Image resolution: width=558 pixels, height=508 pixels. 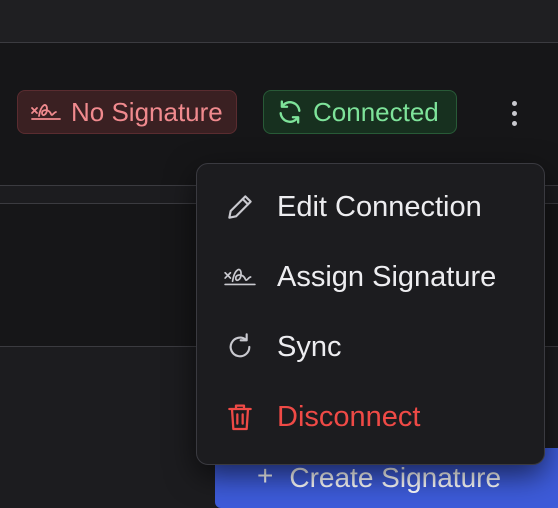 I want to click on create-signature-label: Create Signature, so click(x=395, y=477).